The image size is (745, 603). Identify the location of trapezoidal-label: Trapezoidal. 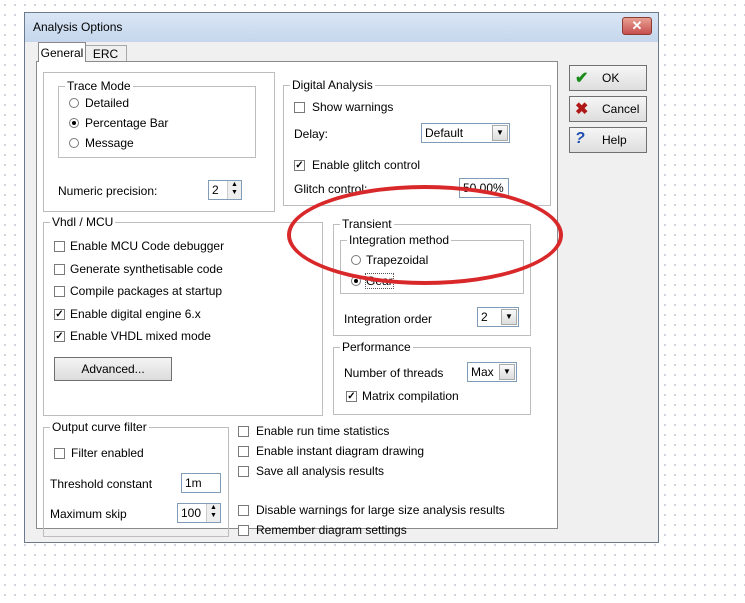
(397, 260).